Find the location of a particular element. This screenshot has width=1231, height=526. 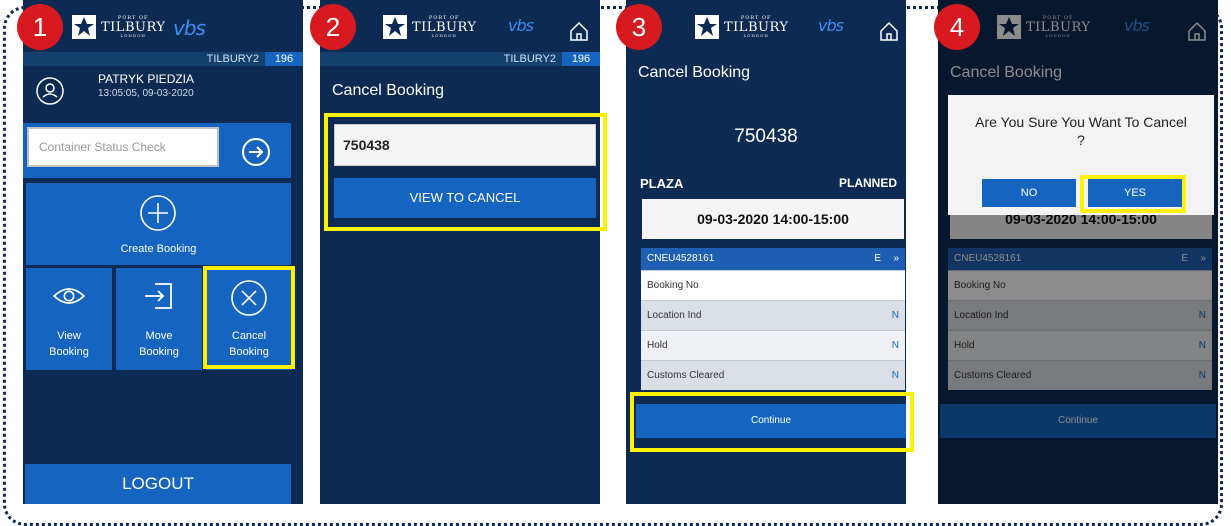

step-badge-3: 3 is located at coordinates (639, 27).